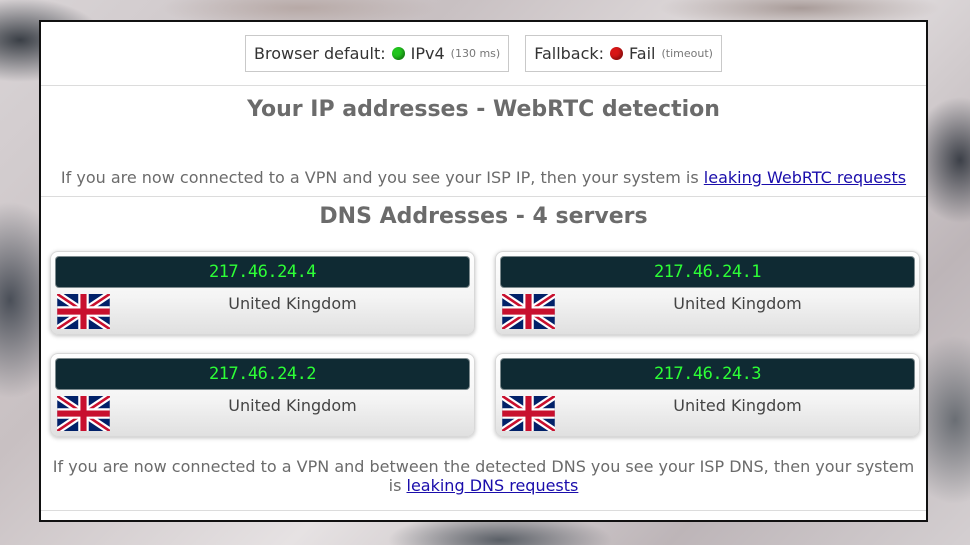  Describe the element at coordinates (687, 53) in the screenshot. I see `fallback-detail: (timeout)` at that location.